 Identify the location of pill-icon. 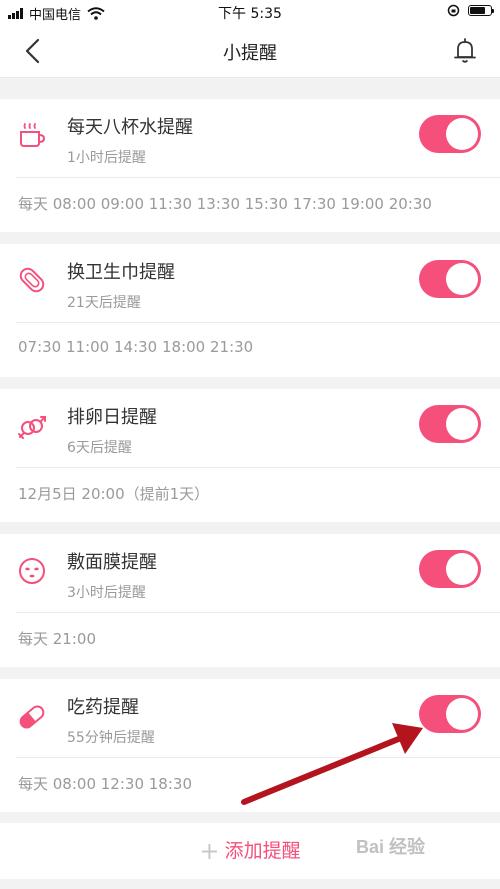
(32, 717).